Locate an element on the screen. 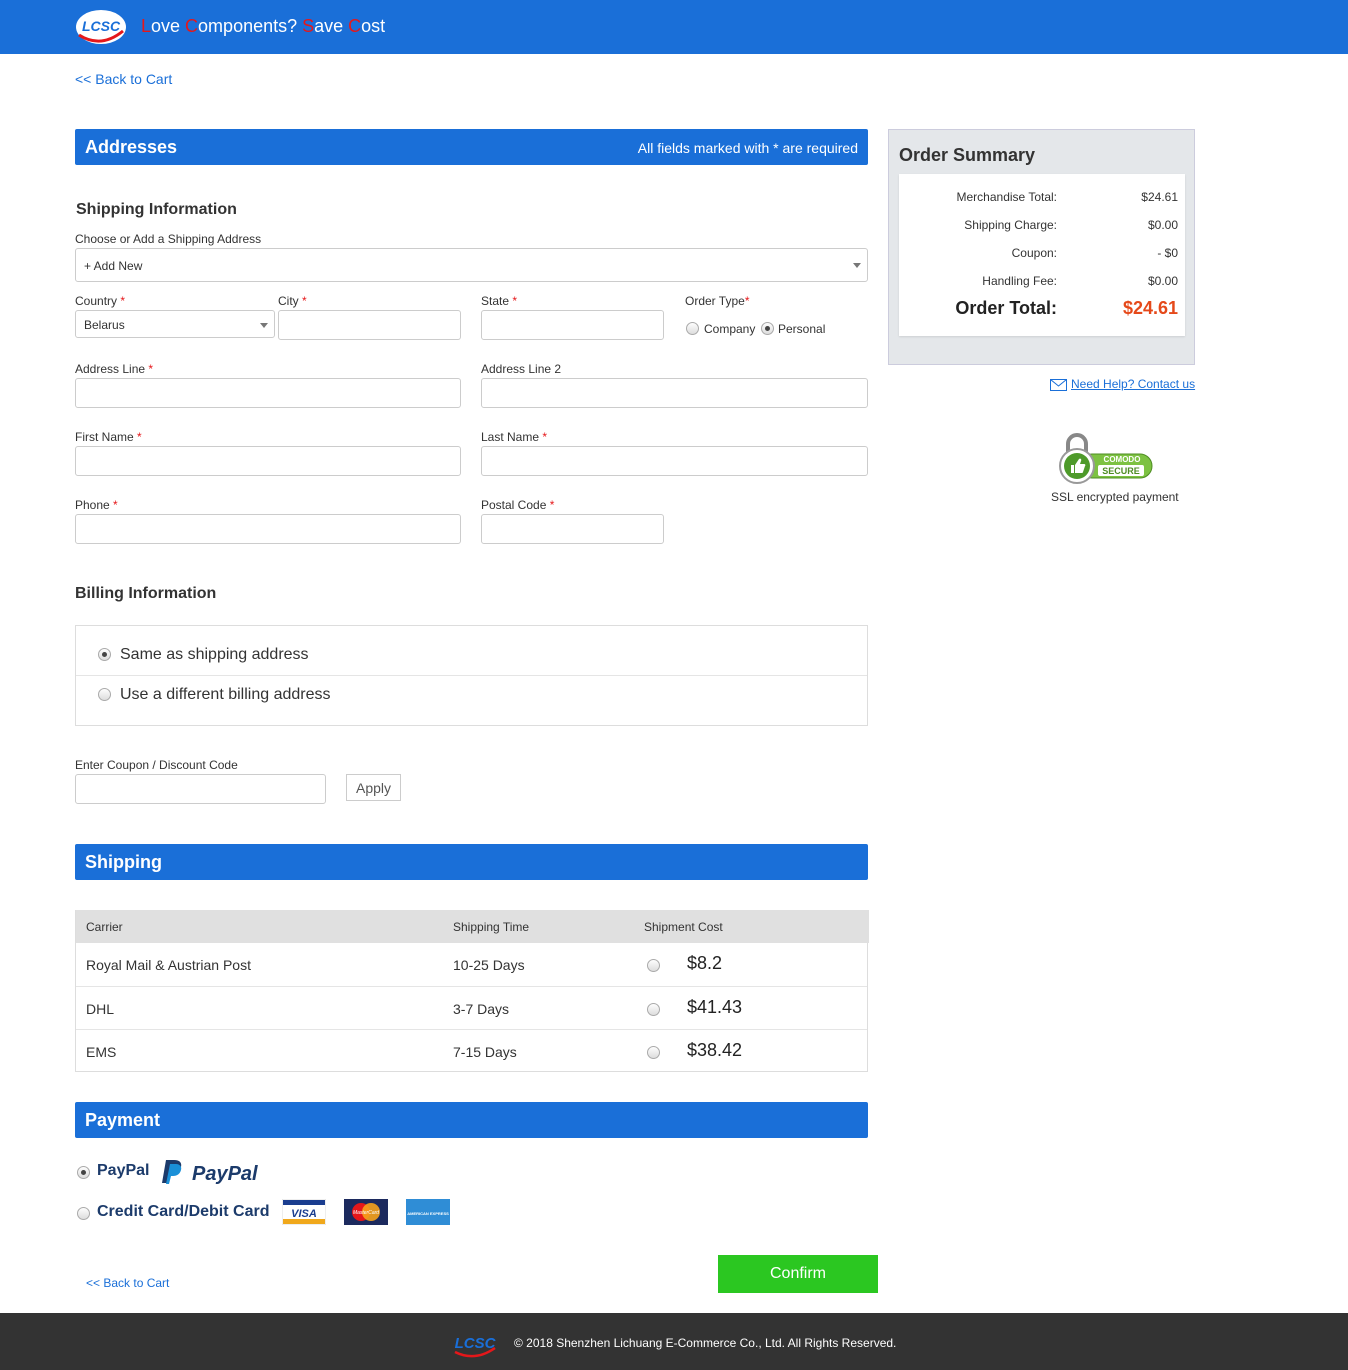  back-to-cart-link-bottom: << Back to Cart is located at coordinates (127, 1283).